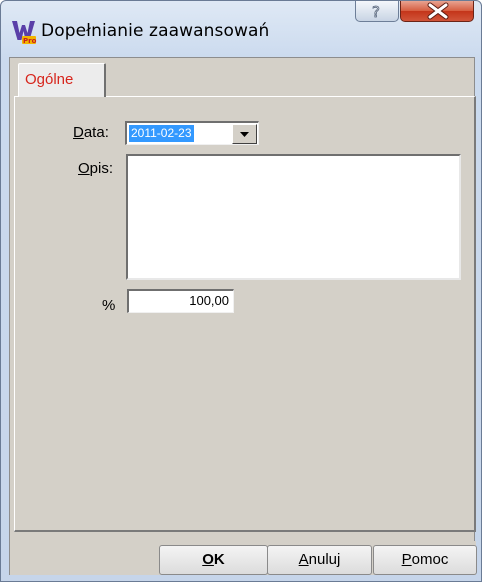 The height and width of the screenshot is (582, 482). Describe the element at coordinates (161, 133) in the screenshot. I see `date-value: 2011-02-23` at that location.